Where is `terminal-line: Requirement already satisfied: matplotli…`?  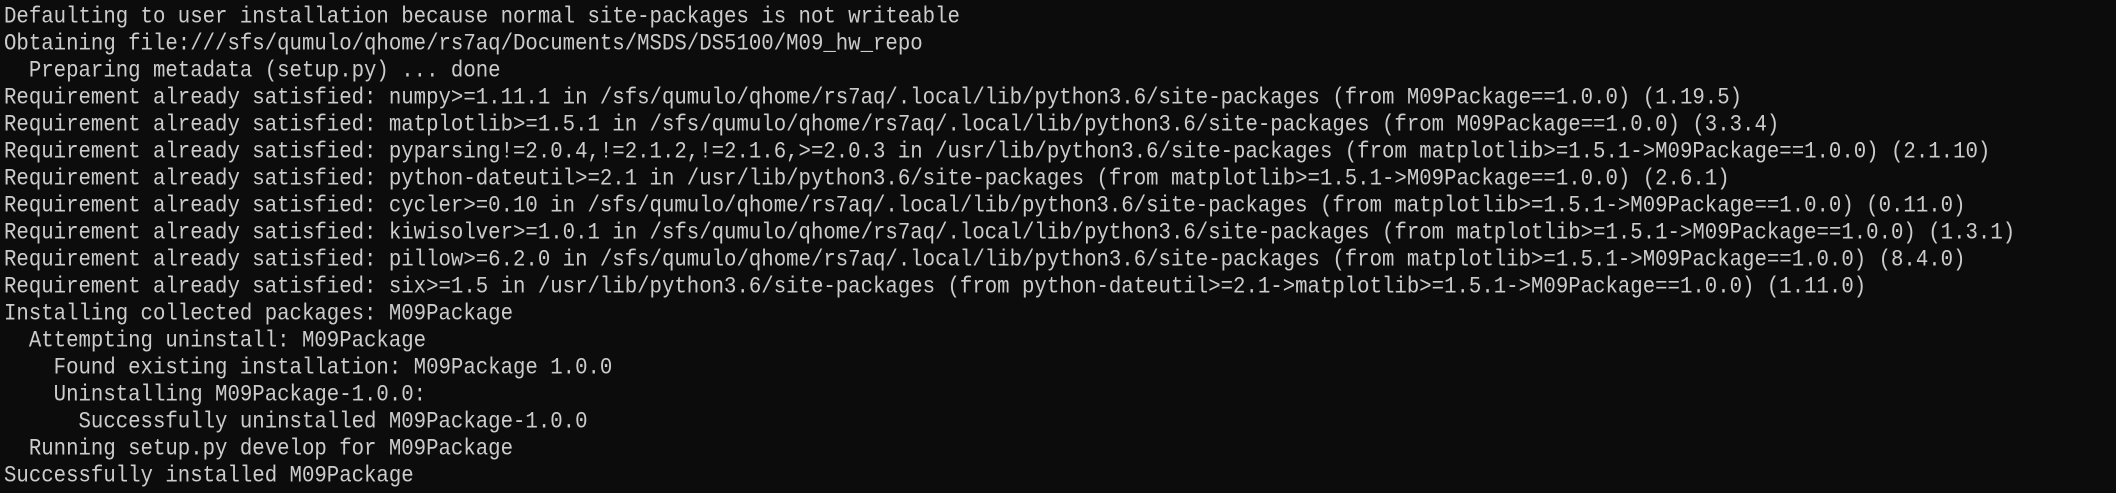
terminal-line: Requirement already satisfied: matplotli… is located at coordinates (892, 125).